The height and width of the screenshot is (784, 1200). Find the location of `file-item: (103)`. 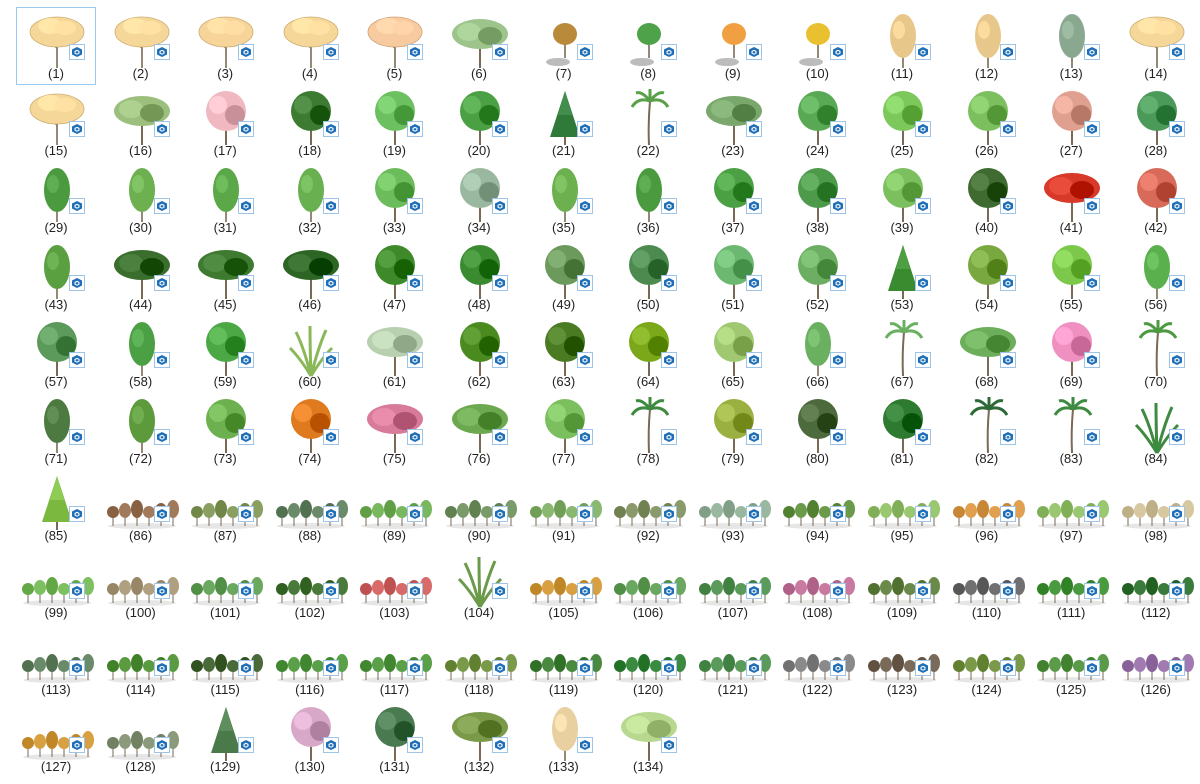

file-item: (103) is located at coordinates (394, 585).